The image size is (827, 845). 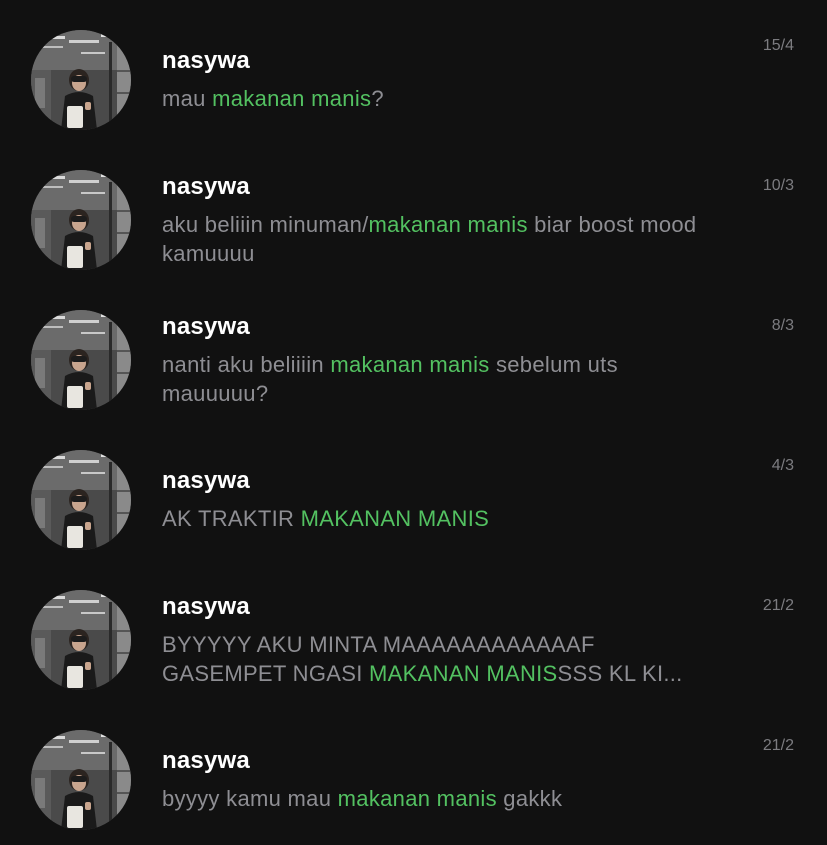 What do you see at coordinates (187, 98) in the screenshot?
I see `snippet-text: mau` at bounding box center [187, 98].